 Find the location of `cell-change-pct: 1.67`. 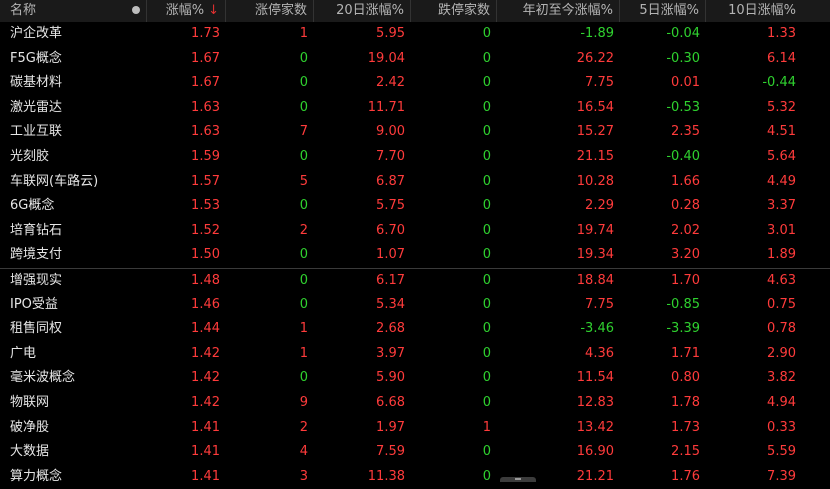

cell-change-pct: 1.67 is located at coordinates (205, 83).